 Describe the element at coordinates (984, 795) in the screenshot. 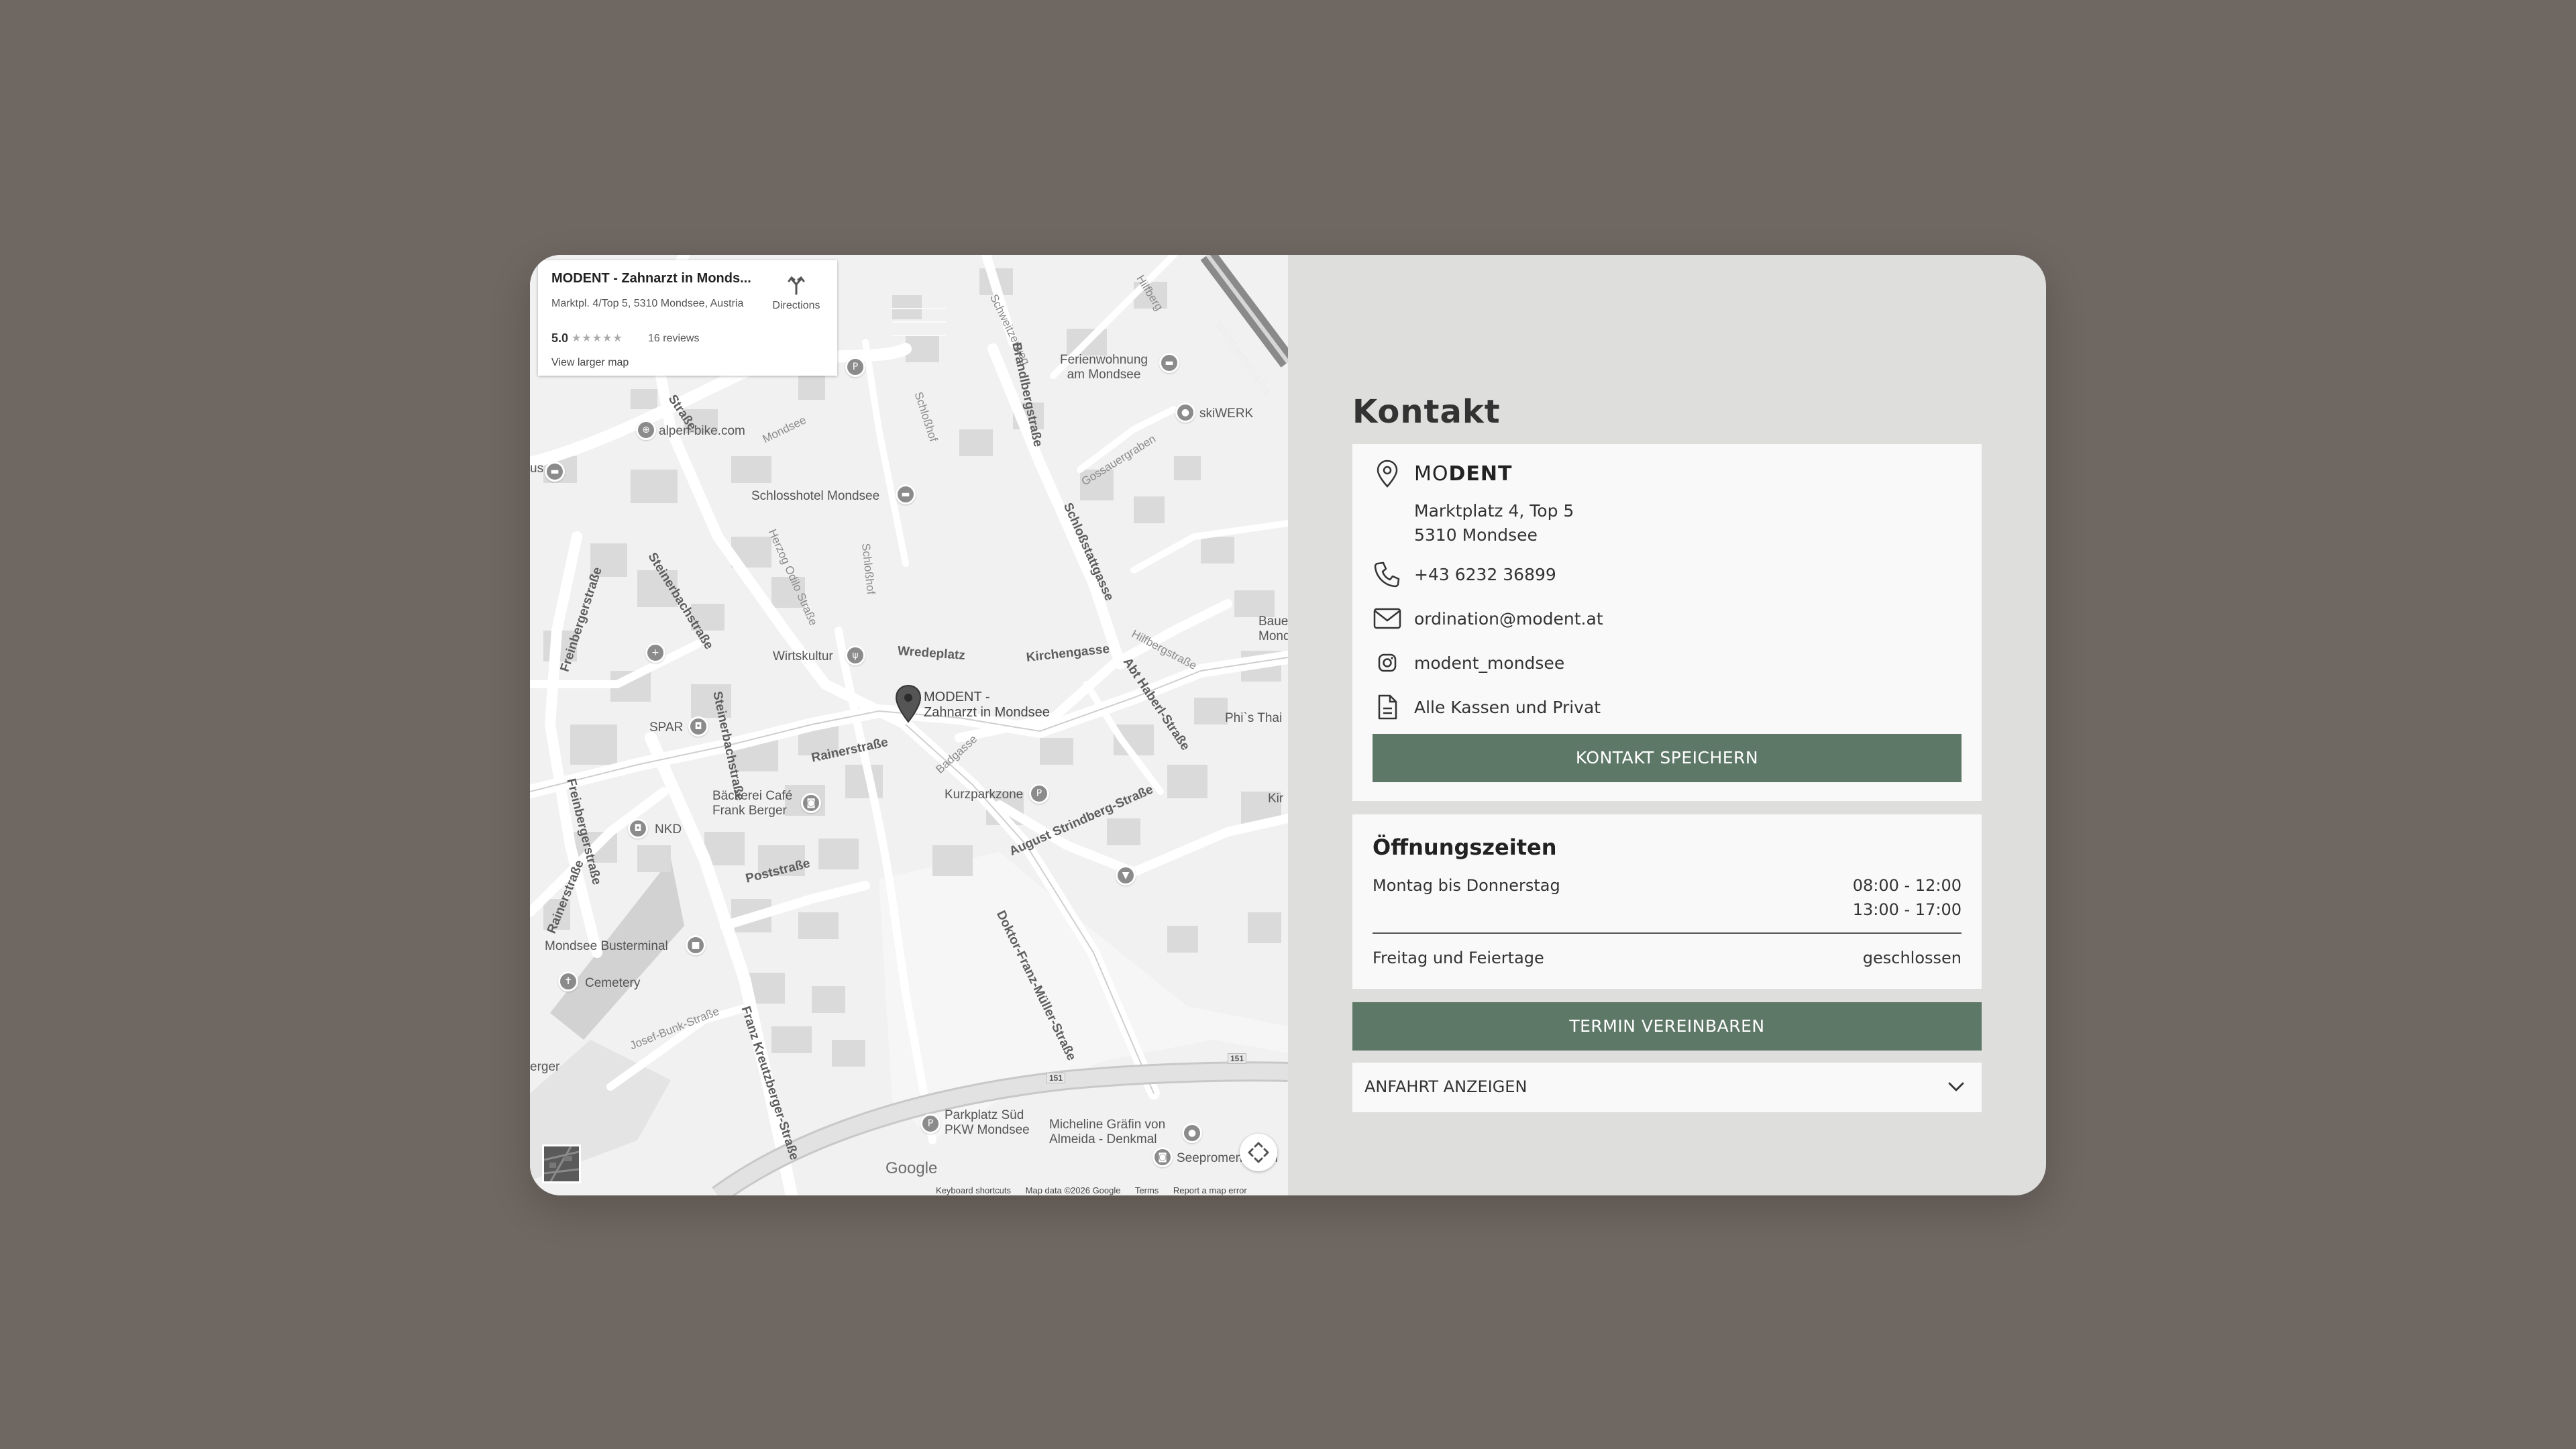

I see `poi-label: Kurzparkzone` at that location.